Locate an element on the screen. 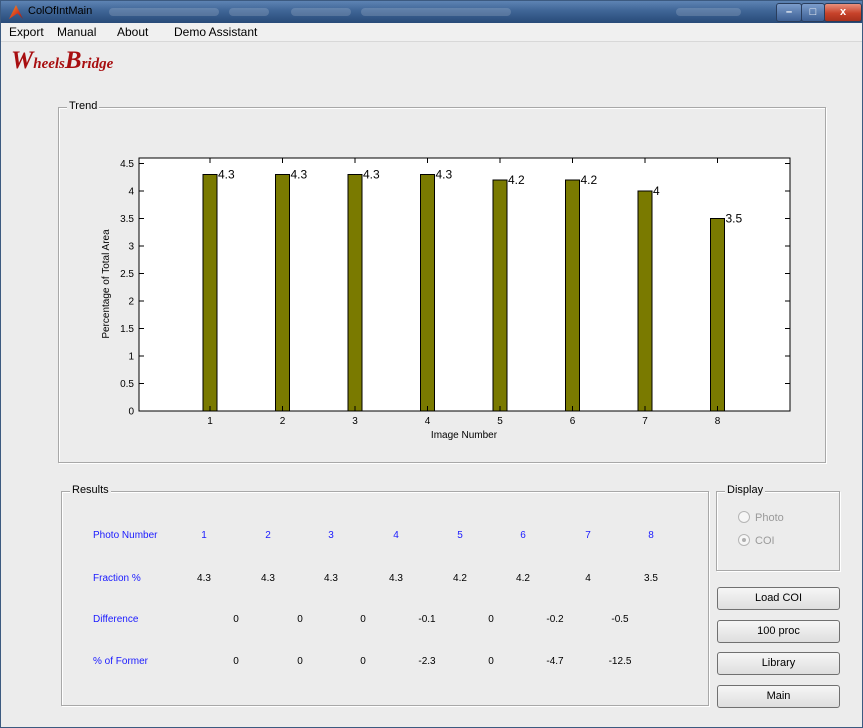  y-tick-label: 0.5 is located at coordinates (127, 384).